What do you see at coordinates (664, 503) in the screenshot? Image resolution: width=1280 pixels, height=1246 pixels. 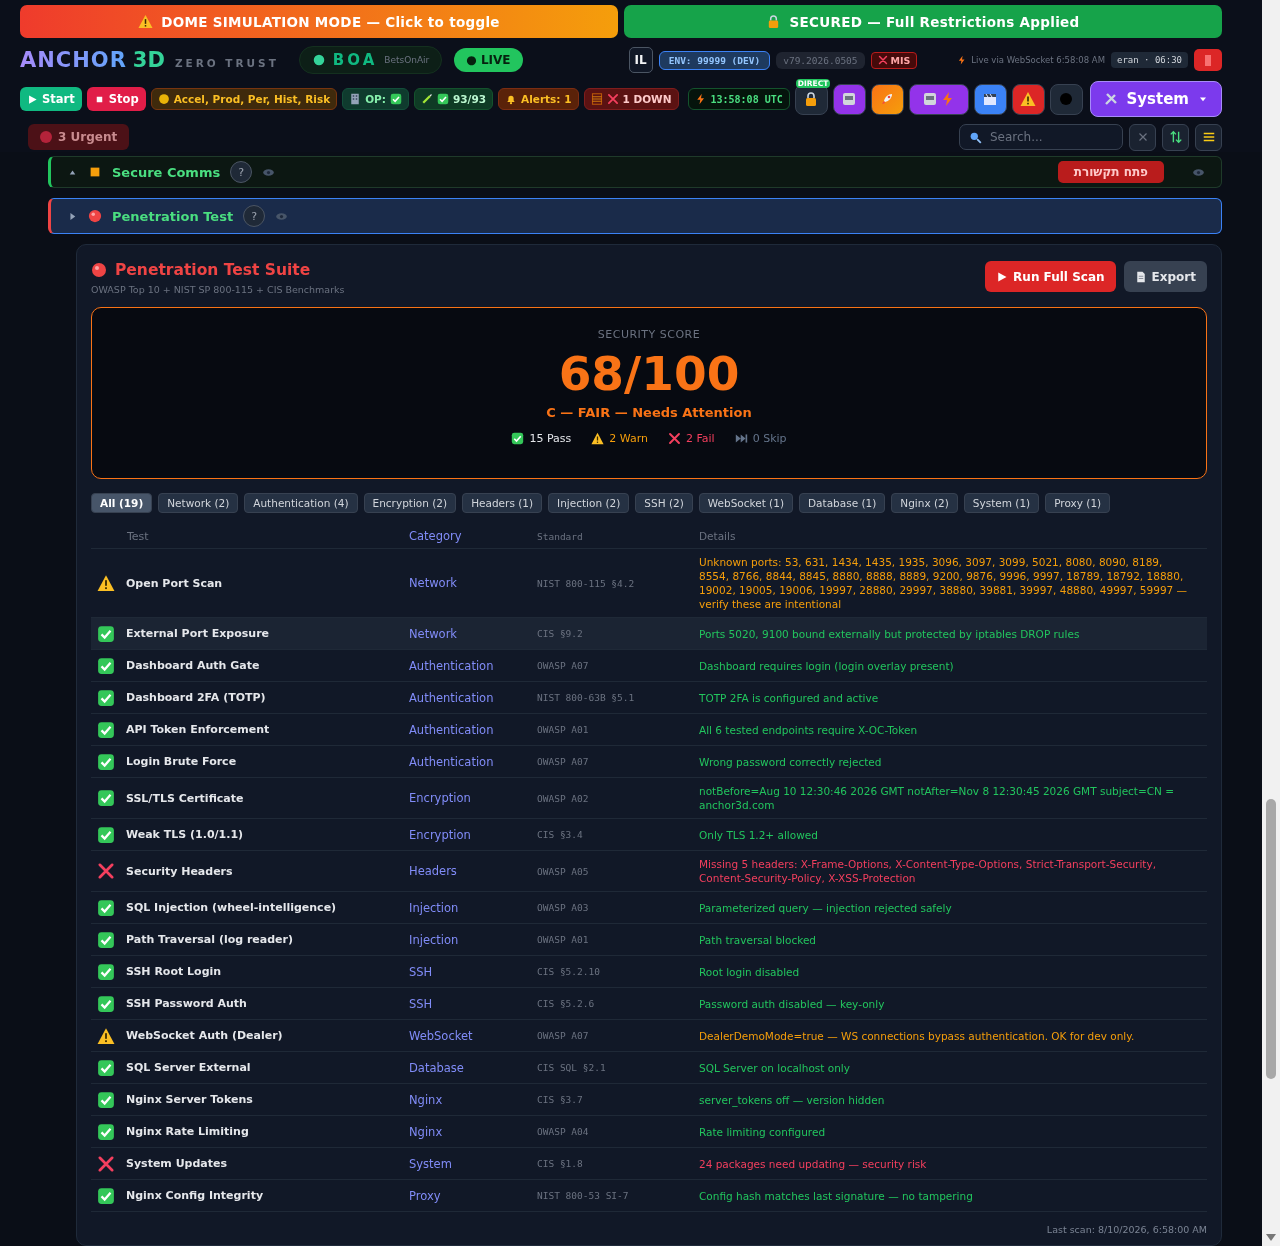 I see `filter-tab: SSH (2)` at bounding box center [664, 503].